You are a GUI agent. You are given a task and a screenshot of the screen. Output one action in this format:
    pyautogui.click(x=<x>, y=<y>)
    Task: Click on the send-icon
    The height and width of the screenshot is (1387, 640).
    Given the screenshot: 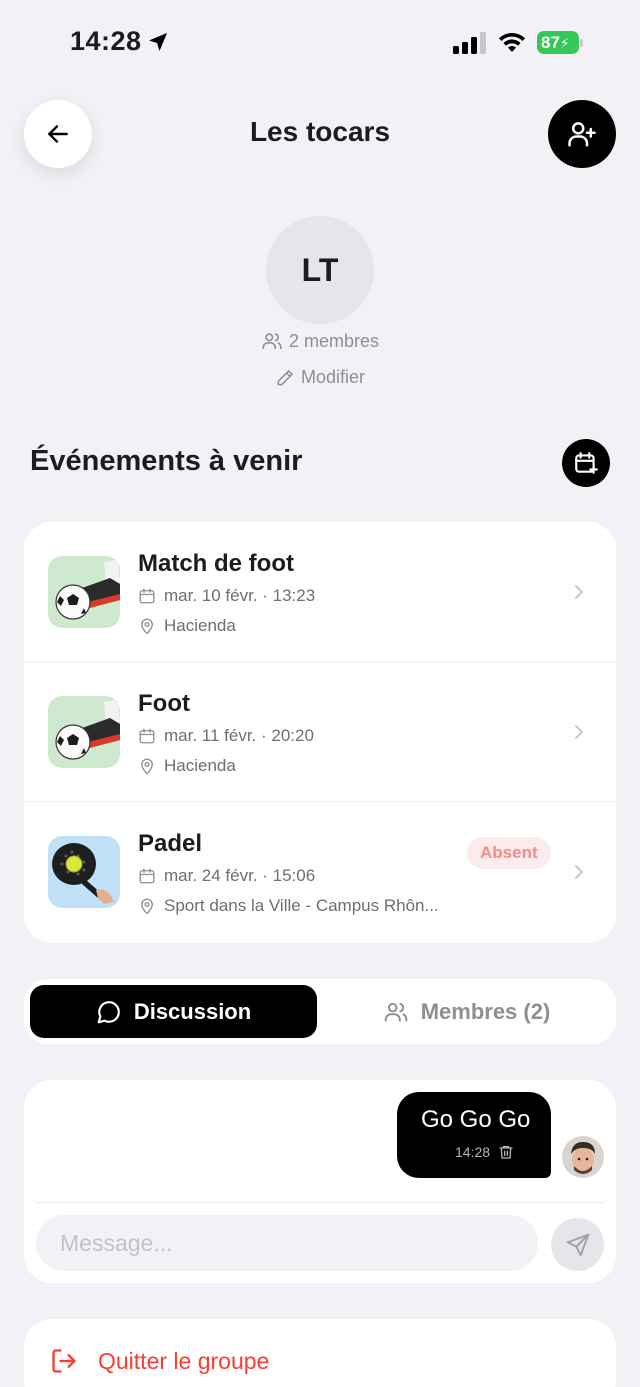 What is the action you would take?
    pyautogui.click(x=577, y=1244)
    